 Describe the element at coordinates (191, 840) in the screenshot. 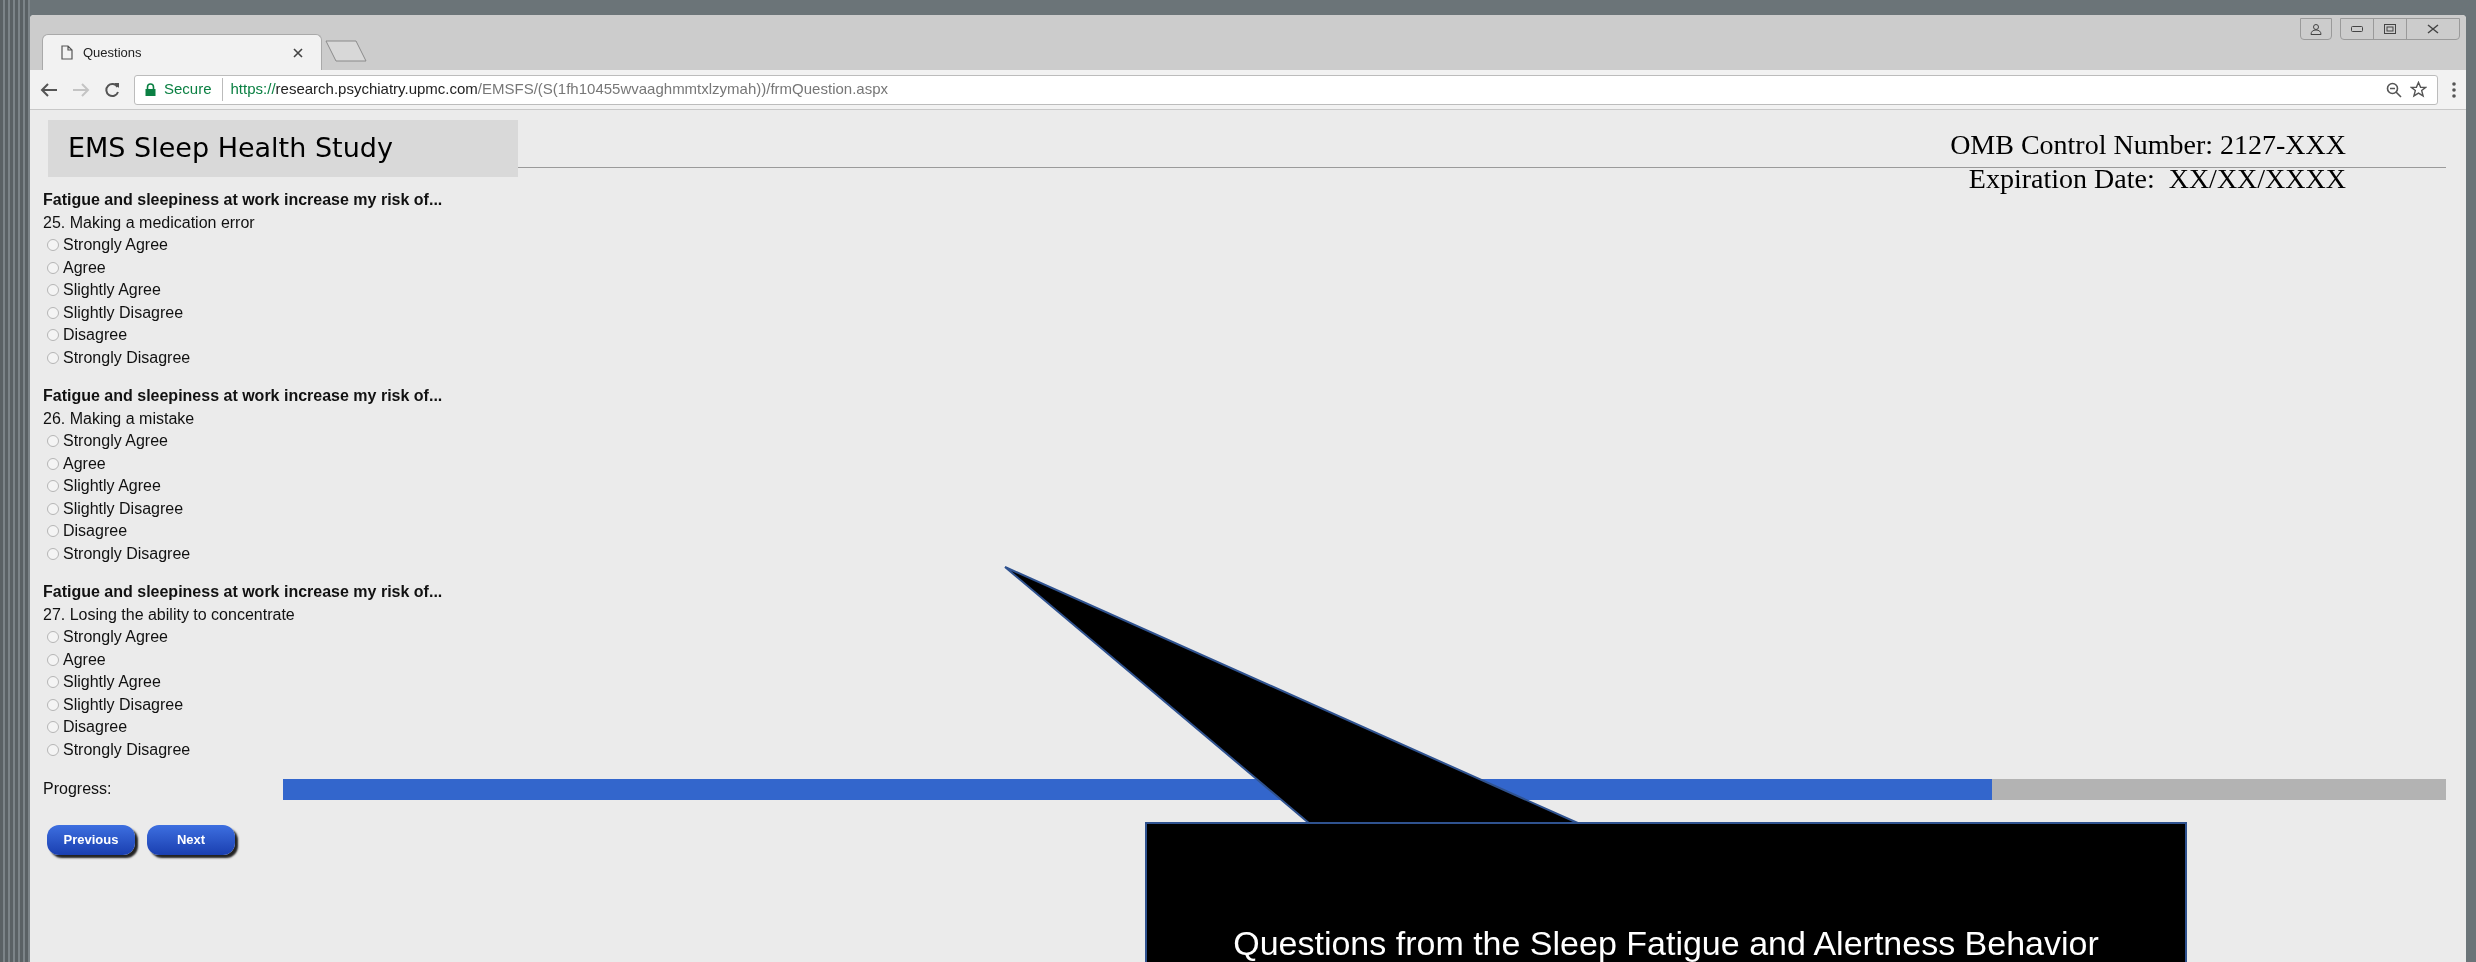

I see `nav-button: Next` at that location.